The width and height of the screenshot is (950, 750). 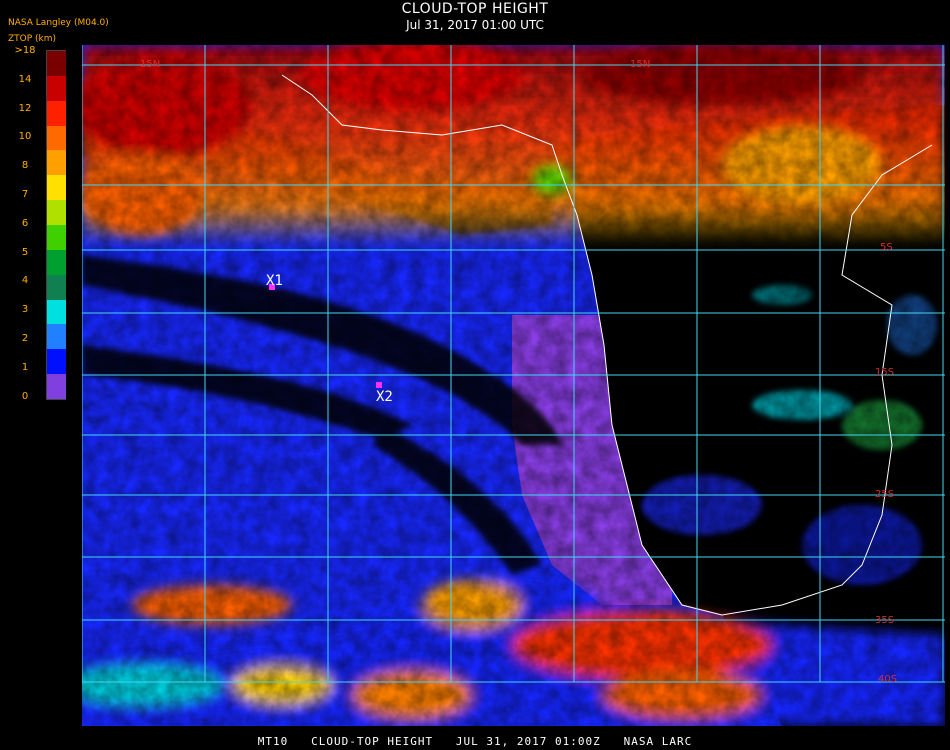 I want to click on latitude-label: 5S, so click(x=886, y=247).